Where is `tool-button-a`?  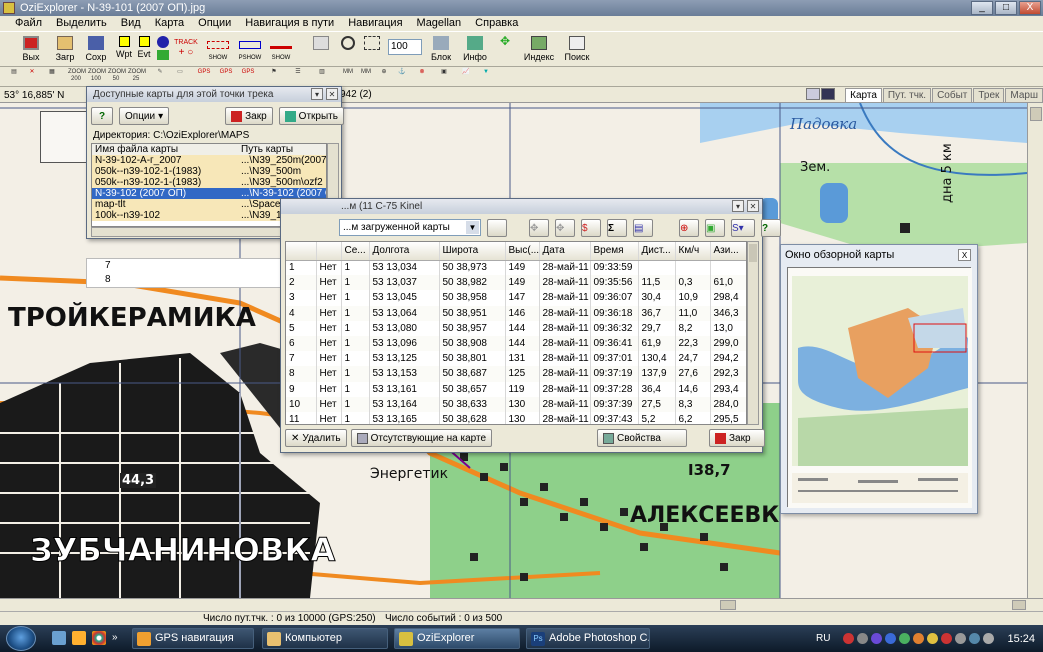
tool-button-a is located at coordinates (321, 50).